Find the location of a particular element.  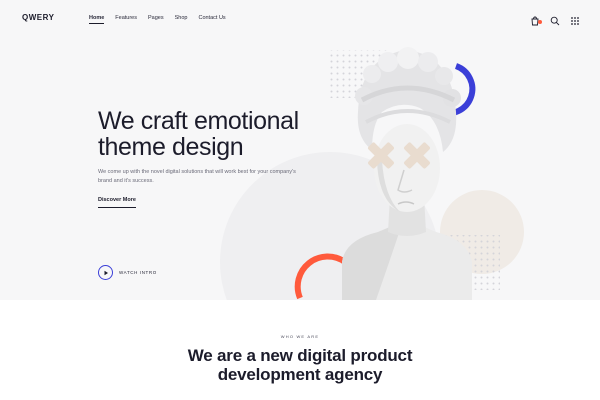

watch-intro-button: WATCH INTRO is located at coordinates (127, 272).